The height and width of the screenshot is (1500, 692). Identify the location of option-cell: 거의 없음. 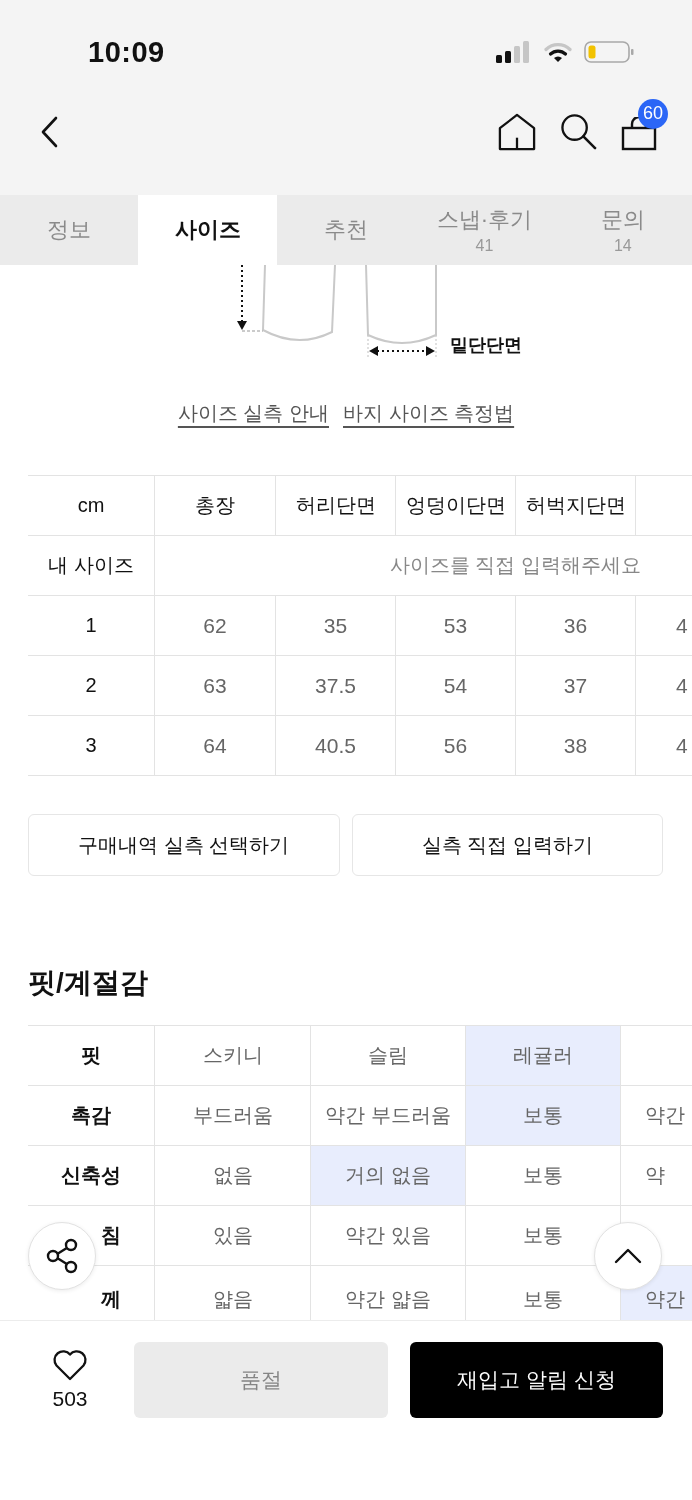
(388, 1176).